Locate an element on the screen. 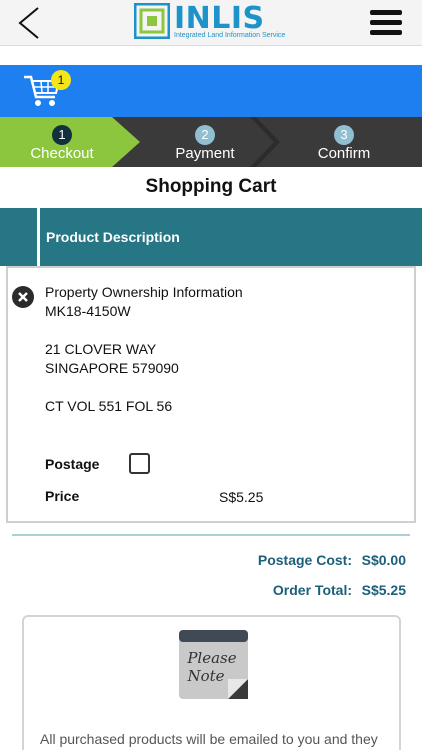 The height and width of the screenshot is (750, 422). column-divider is located at coordinates (38, 237).